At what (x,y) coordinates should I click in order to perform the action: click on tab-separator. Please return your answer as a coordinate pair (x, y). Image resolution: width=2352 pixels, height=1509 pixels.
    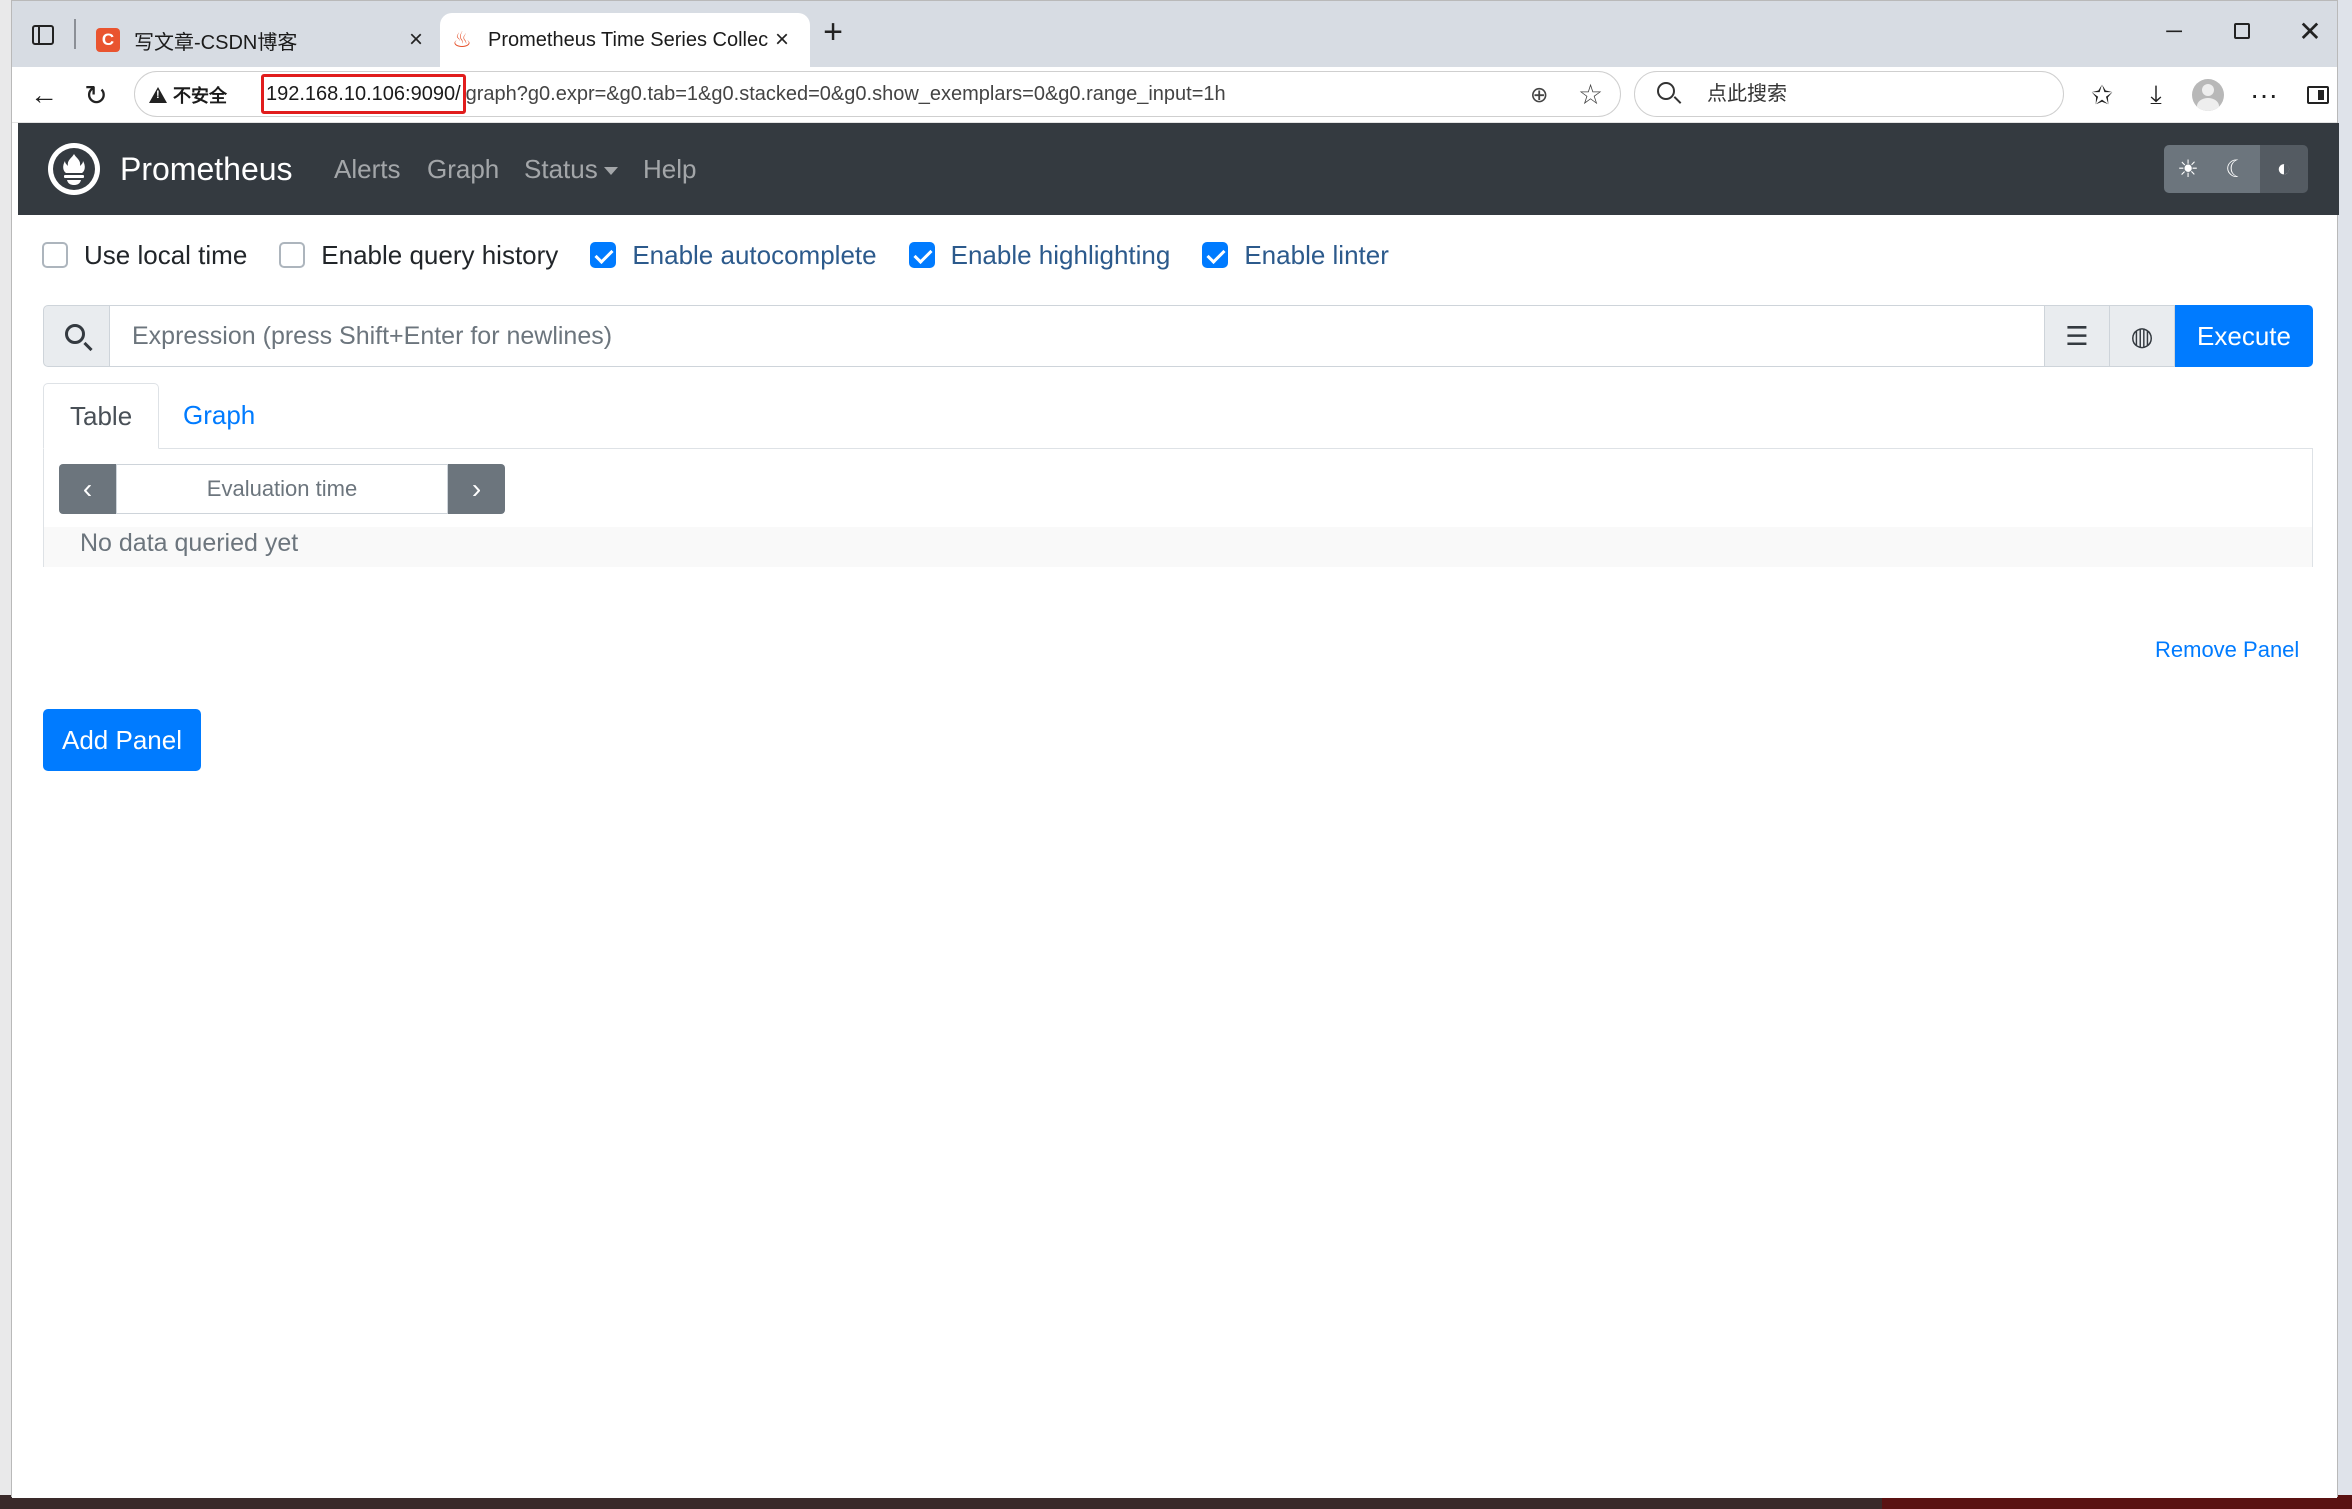
    Looking at the image, I should click on (75, 34).